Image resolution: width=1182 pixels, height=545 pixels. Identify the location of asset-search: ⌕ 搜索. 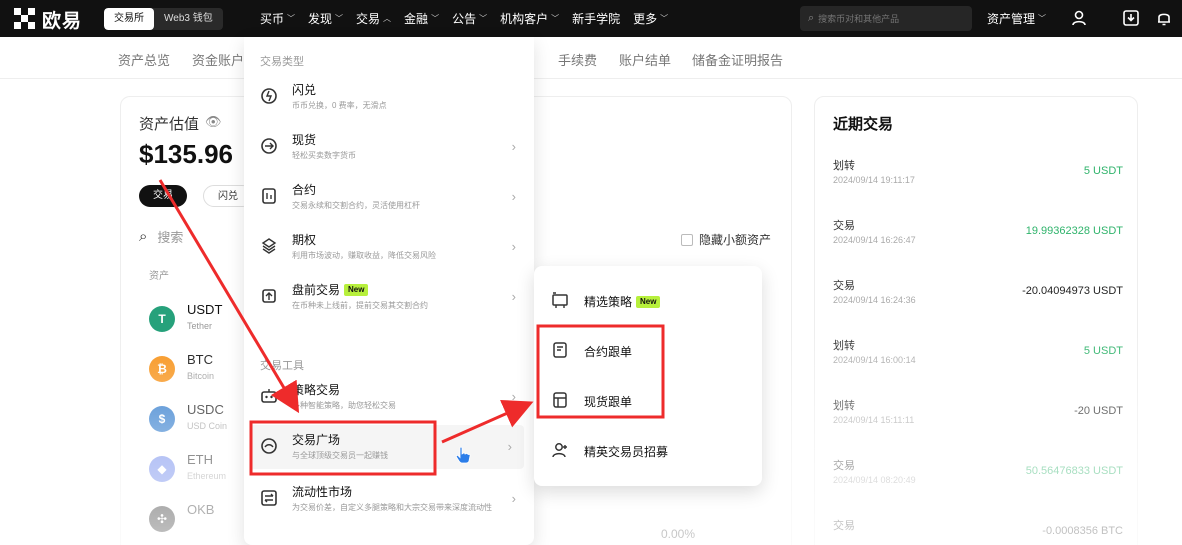
(161, 236).